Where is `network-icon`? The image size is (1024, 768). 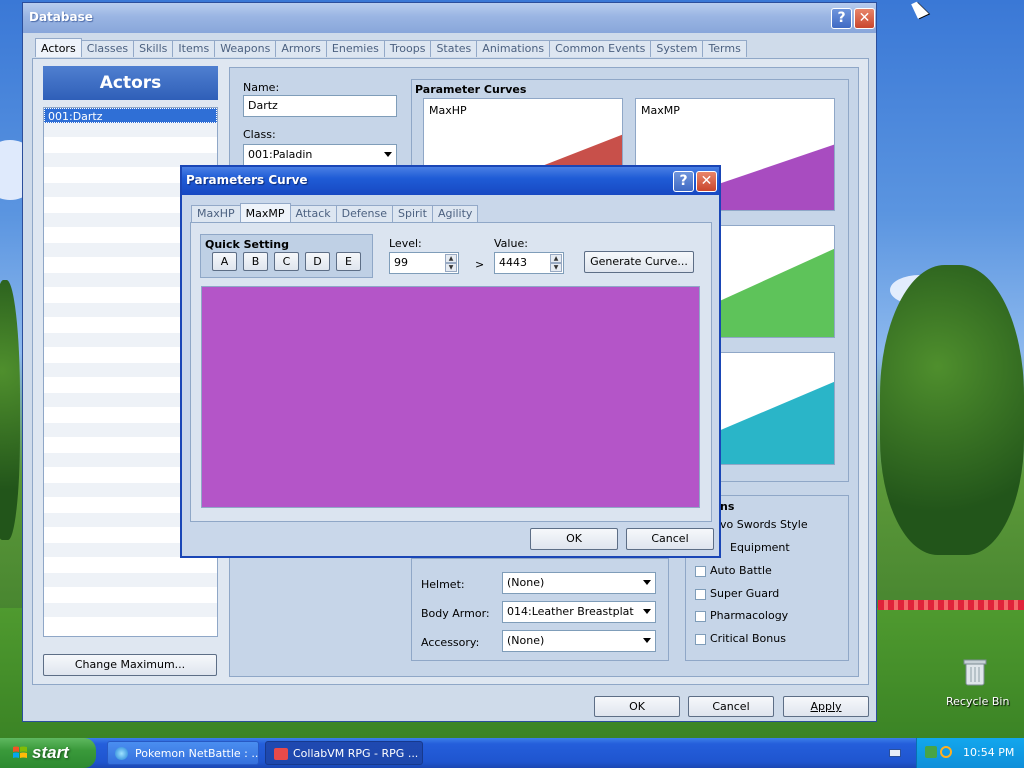 network-icon is located at coordinates (931, 752).